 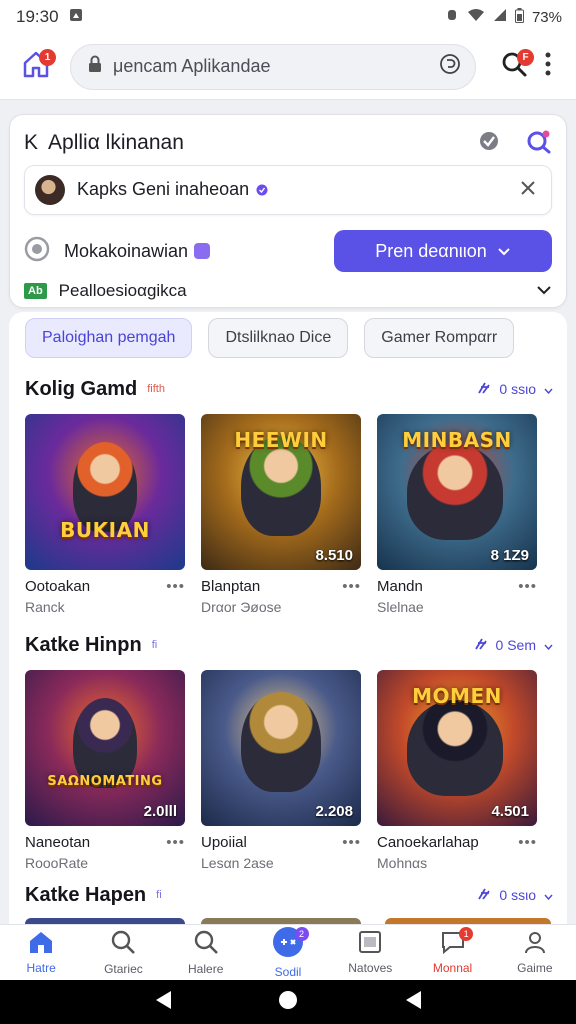 I want to click on more-menu-button, so click(x=548, y=66).